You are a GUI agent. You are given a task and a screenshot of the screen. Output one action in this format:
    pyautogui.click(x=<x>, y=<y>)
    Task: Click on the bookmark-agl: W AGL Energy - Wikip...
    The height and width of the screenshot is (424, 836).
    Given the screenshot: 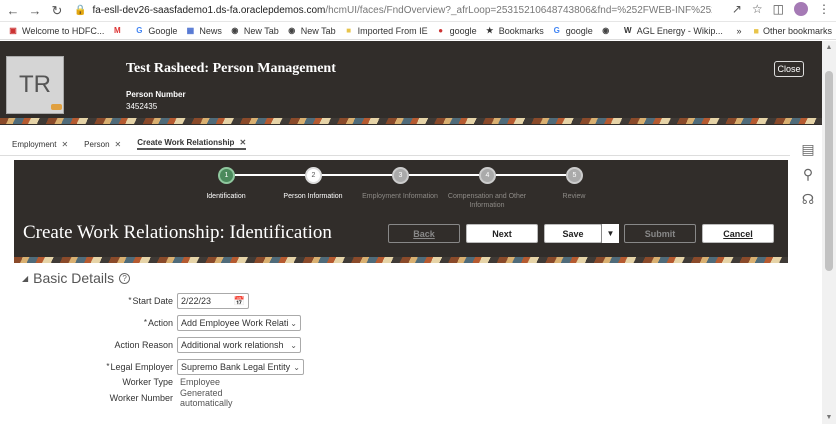 What is the action you would take?
    pyautogui.click(x=673, y=31)
    